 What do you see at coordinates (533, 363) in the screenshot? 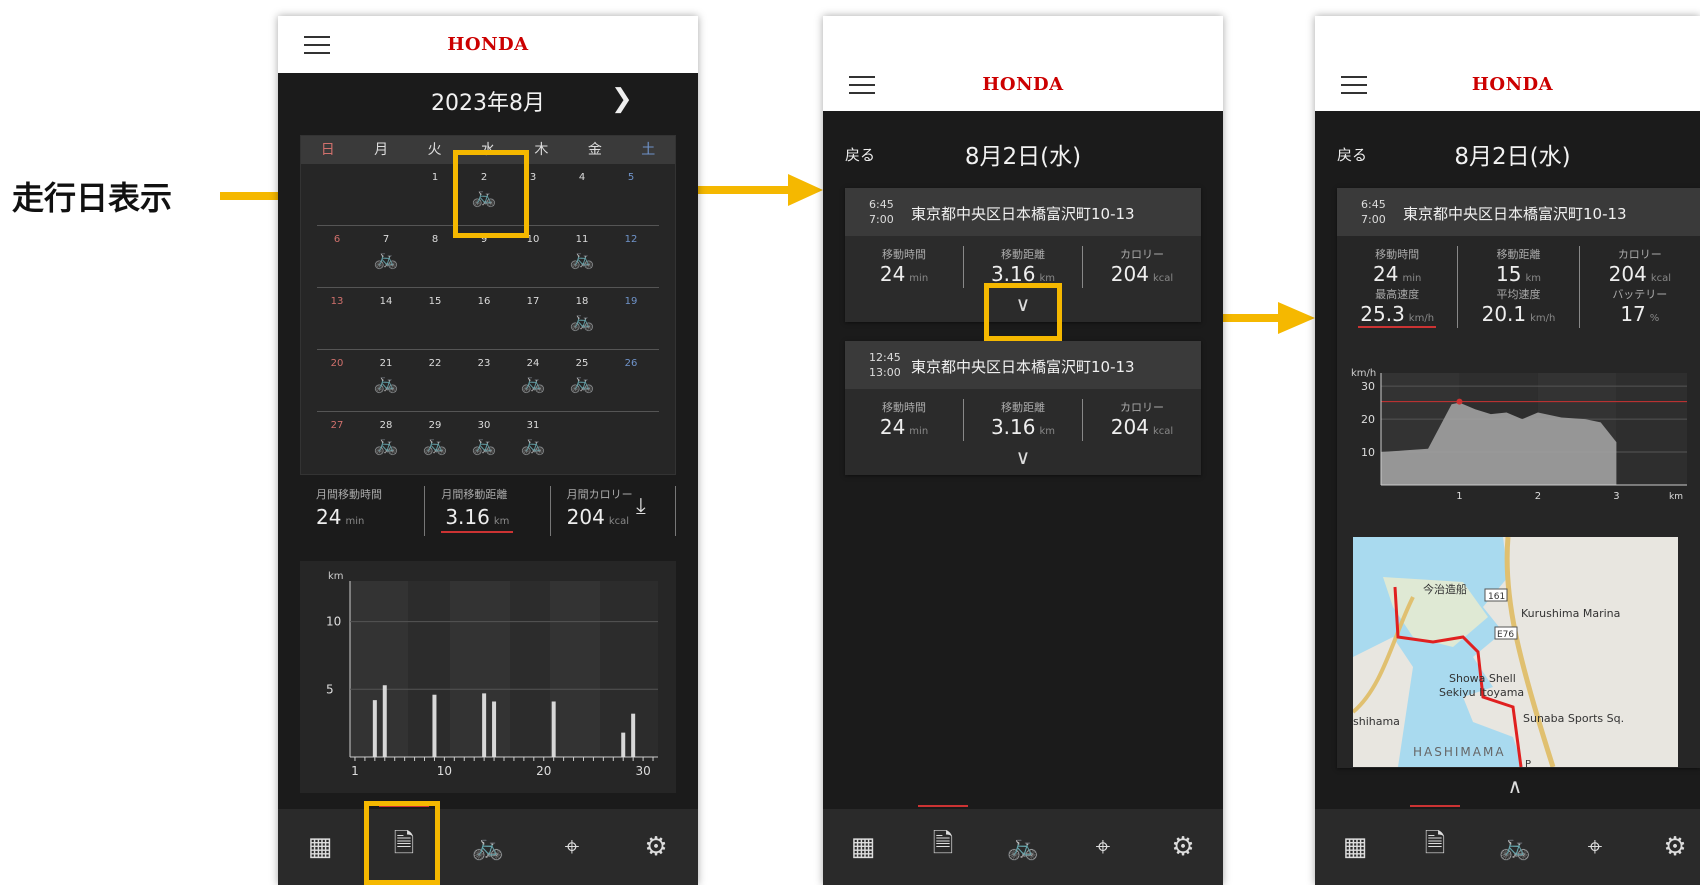
I see `day-number: 24` at bounding box center [533, 363].